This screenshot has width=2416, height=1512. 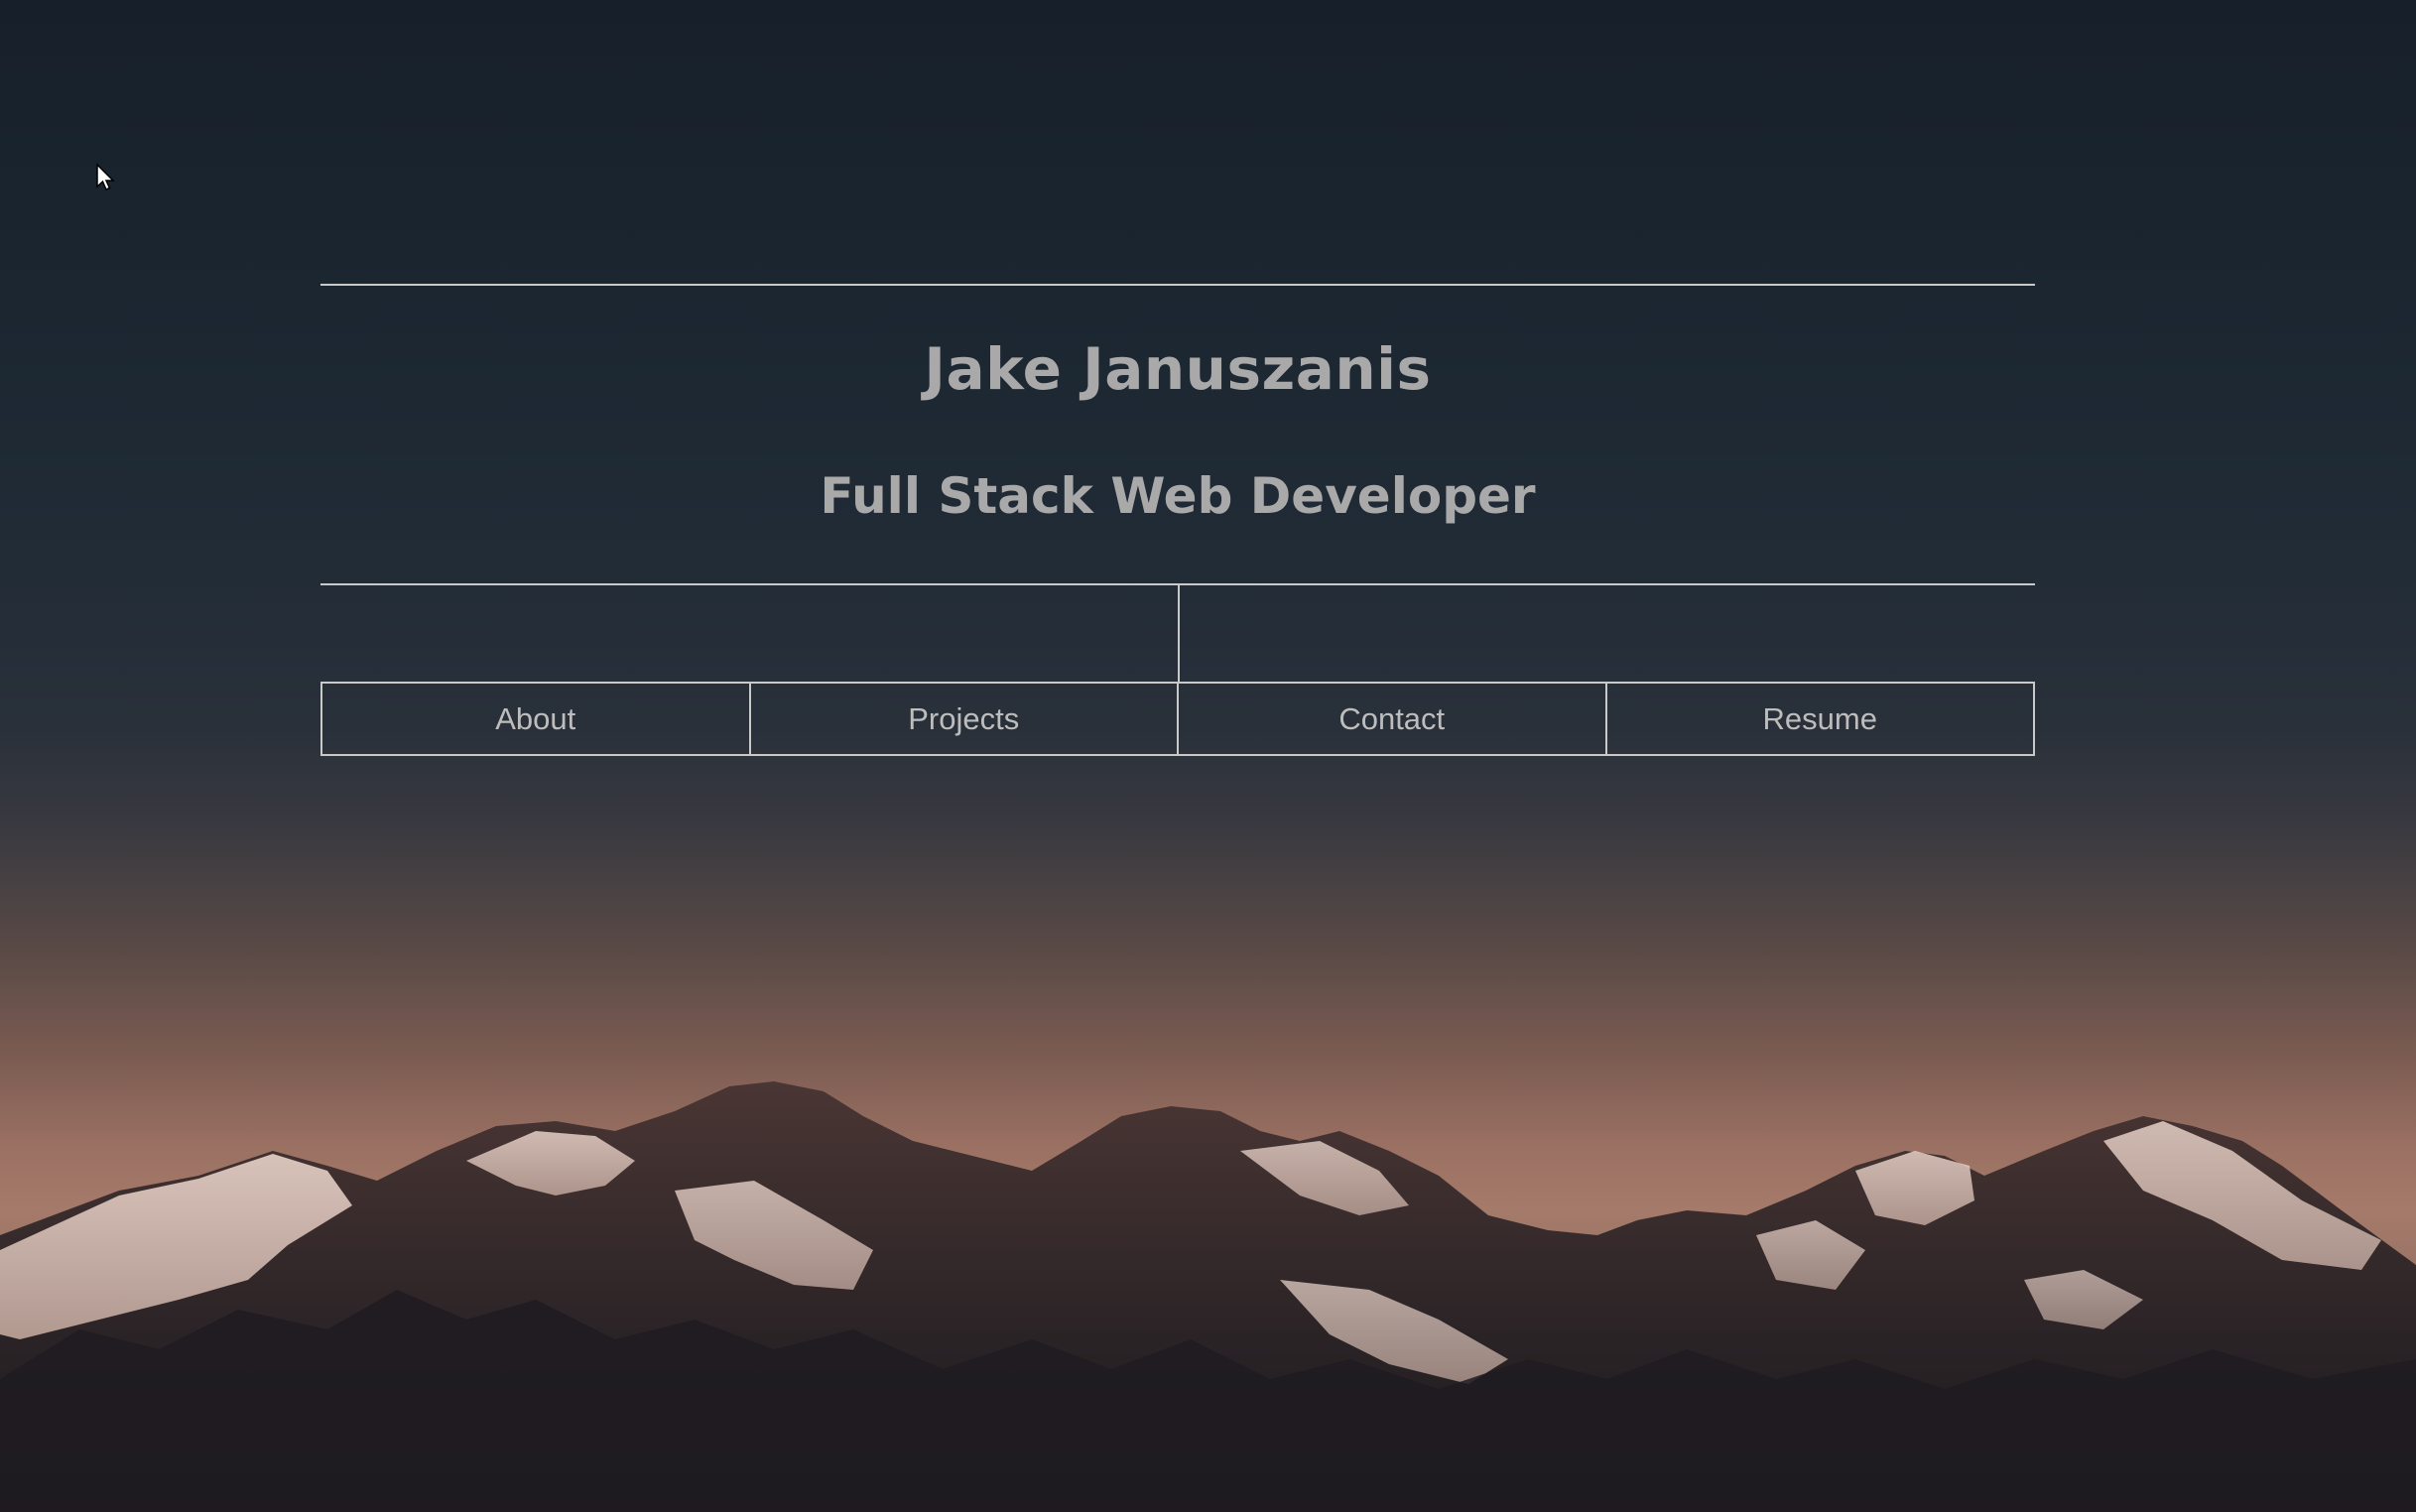 I want to click on job-title: Full Stack Web Developer, so click(x=1178, y=496).